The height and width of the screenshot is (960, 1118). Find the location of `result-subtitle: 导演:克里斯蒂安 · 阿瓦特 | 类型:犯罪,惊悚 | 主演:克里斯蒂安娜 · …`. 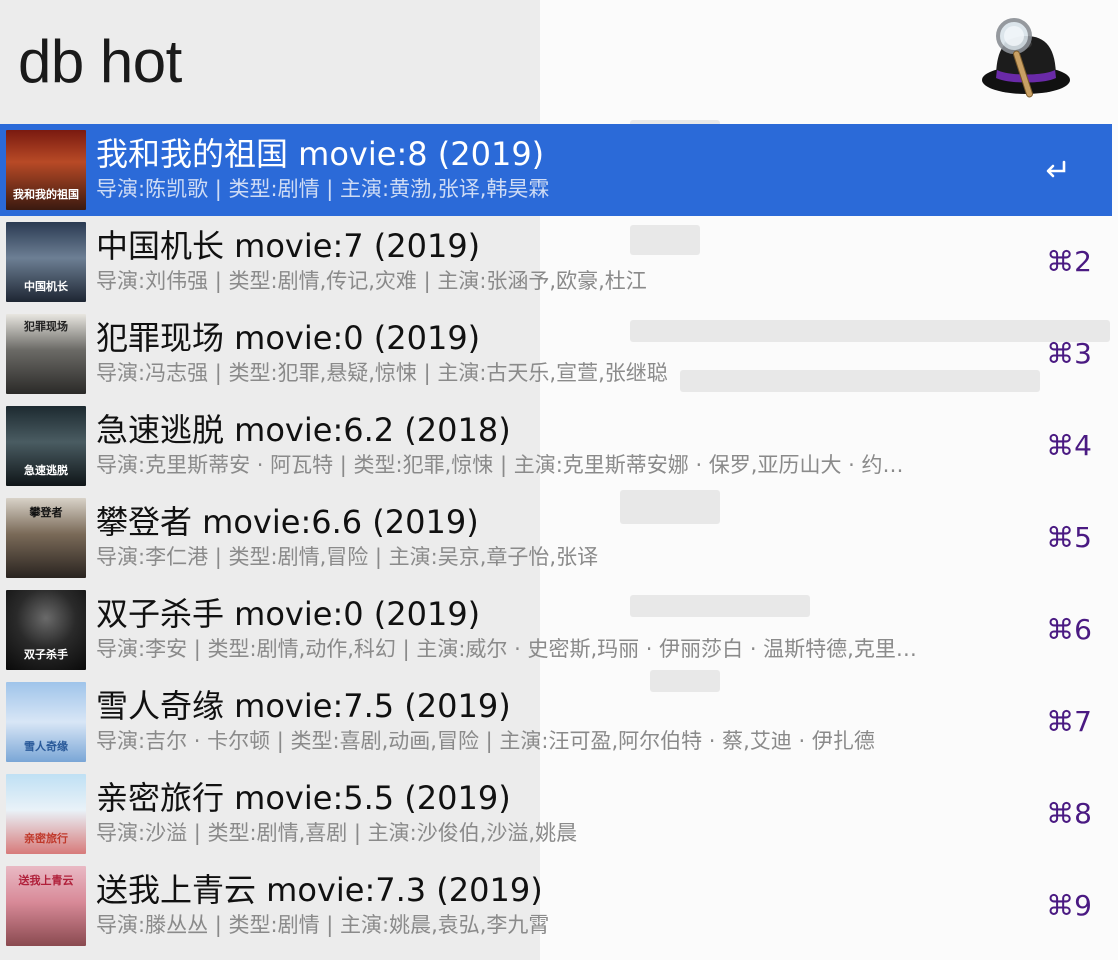

result-subtitle: 导演:克里斯蒂安 · 阿瓦特 | 类型:犯罪,惊悚 | 主演:克里斯蒂安娜 · … is located at coordinates (500, 465).